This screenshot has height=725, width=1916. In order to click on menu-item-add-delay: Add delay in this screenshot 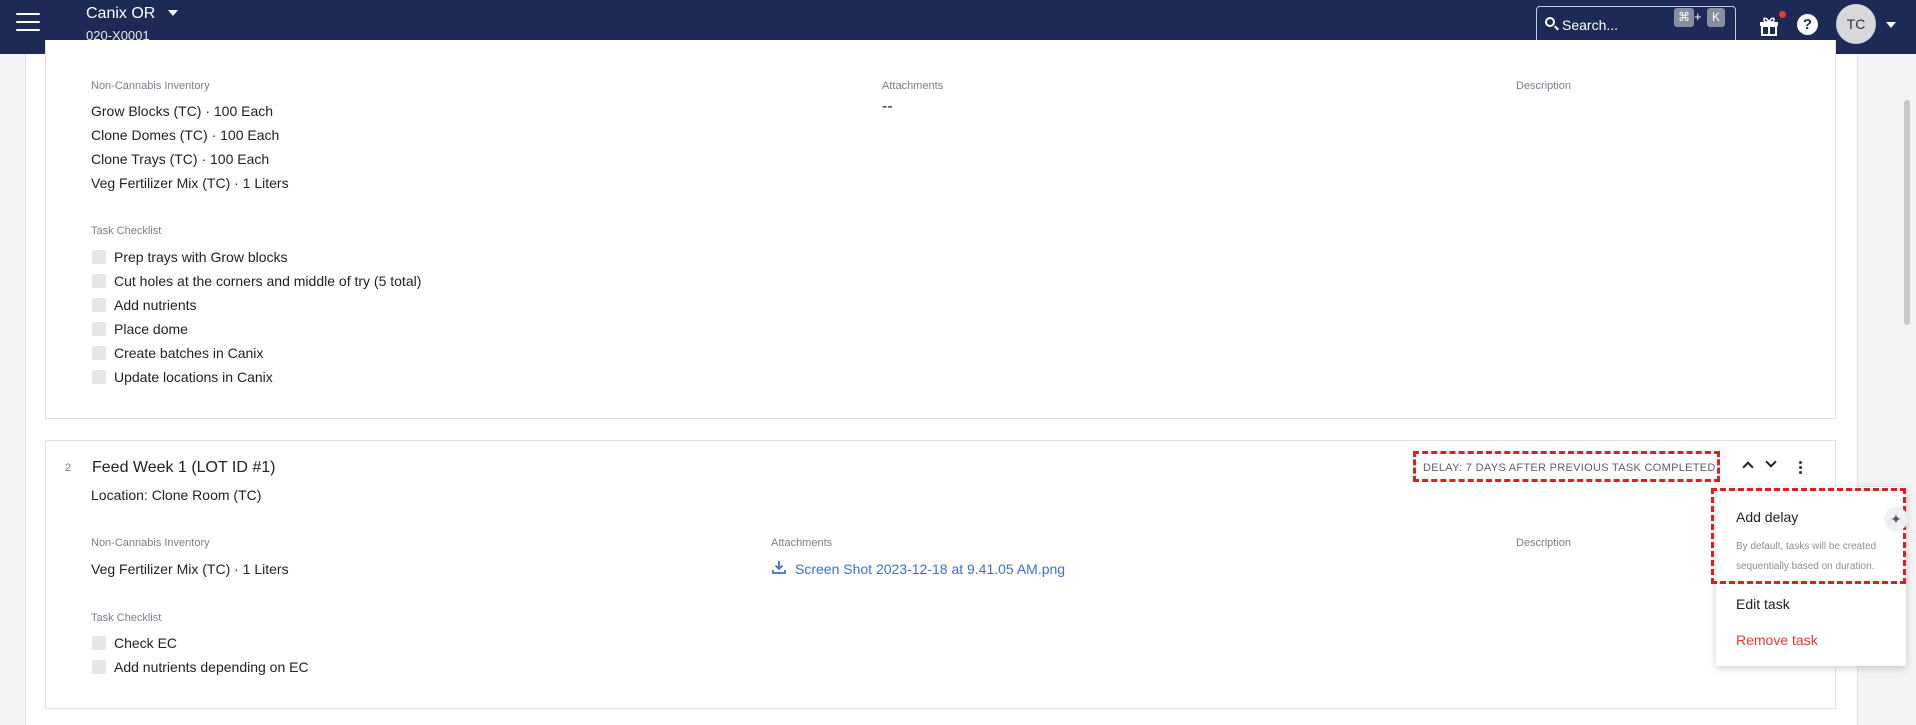, I will do `click(1767, 517)`.